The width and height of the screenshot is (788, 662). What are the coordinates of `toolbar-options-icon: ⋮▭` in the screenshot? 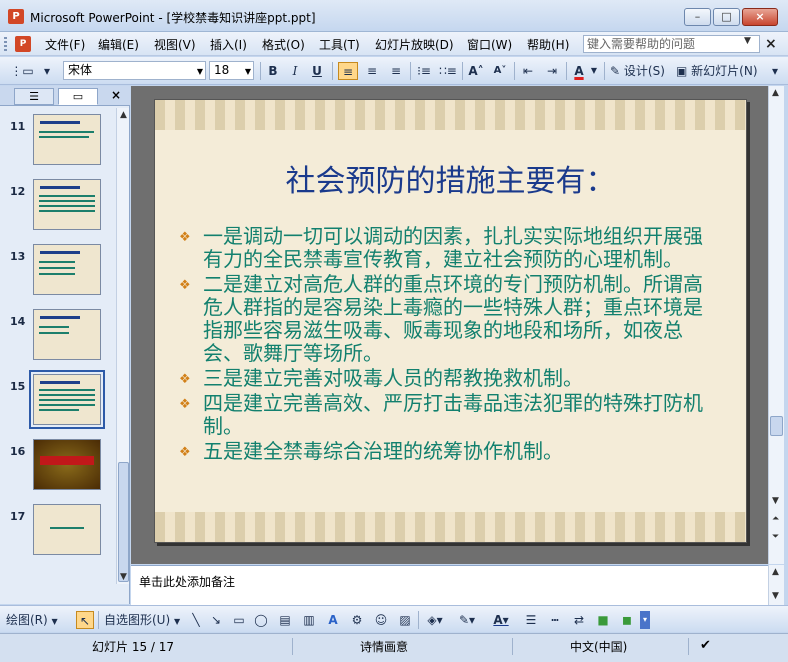 It's located at (22, 71).